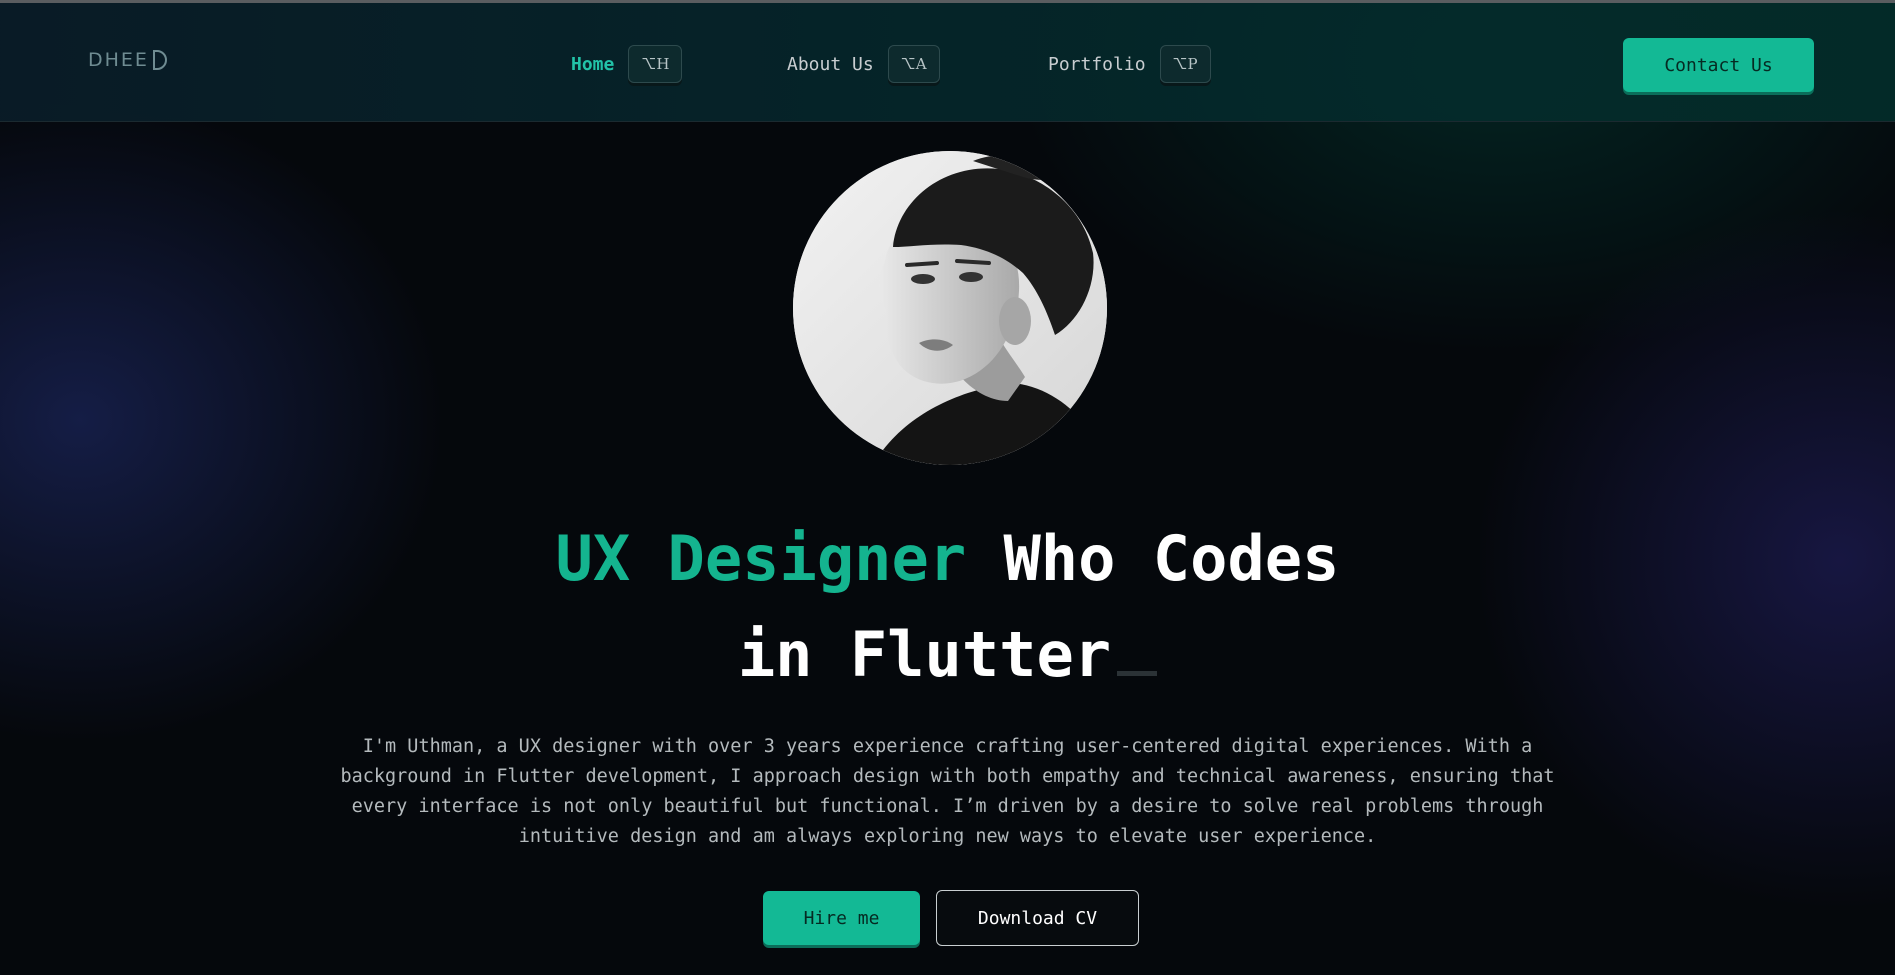 The height and width of the screenshot is (975, 1895). What do you see at coordinates (627, 64) in the screenshot?
I see `nav-item-home: Home ⌥H` at bounding box center [627, 64].